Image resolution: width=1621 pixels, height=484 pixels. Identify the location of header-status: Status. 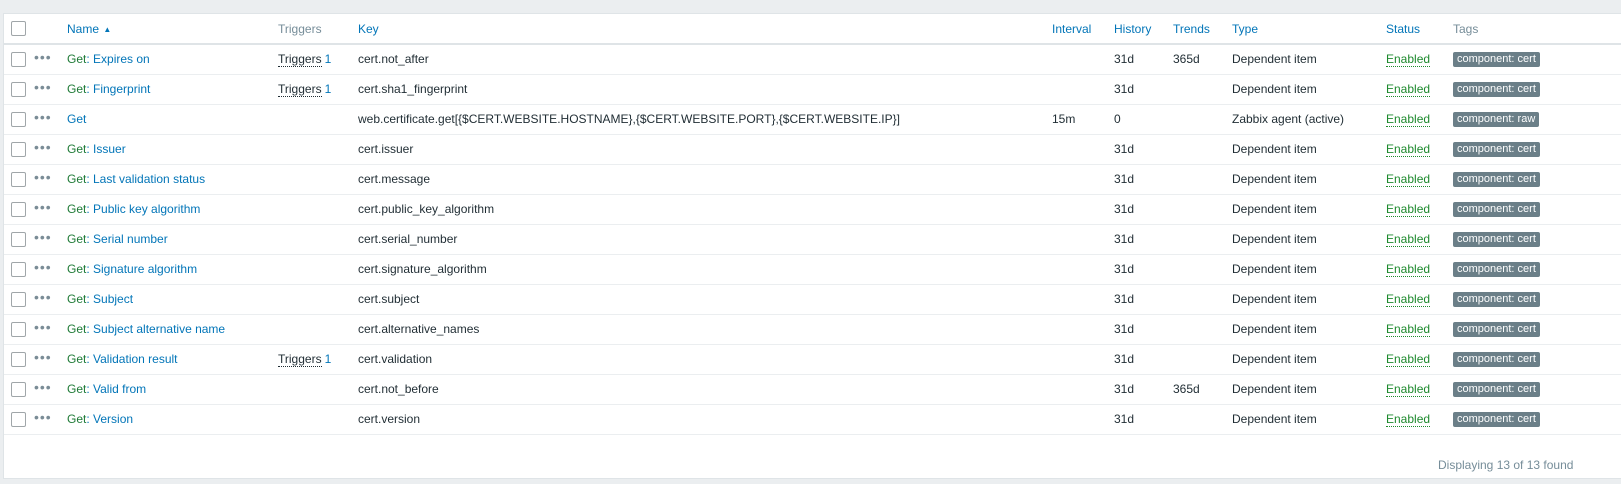
(1419, 29).